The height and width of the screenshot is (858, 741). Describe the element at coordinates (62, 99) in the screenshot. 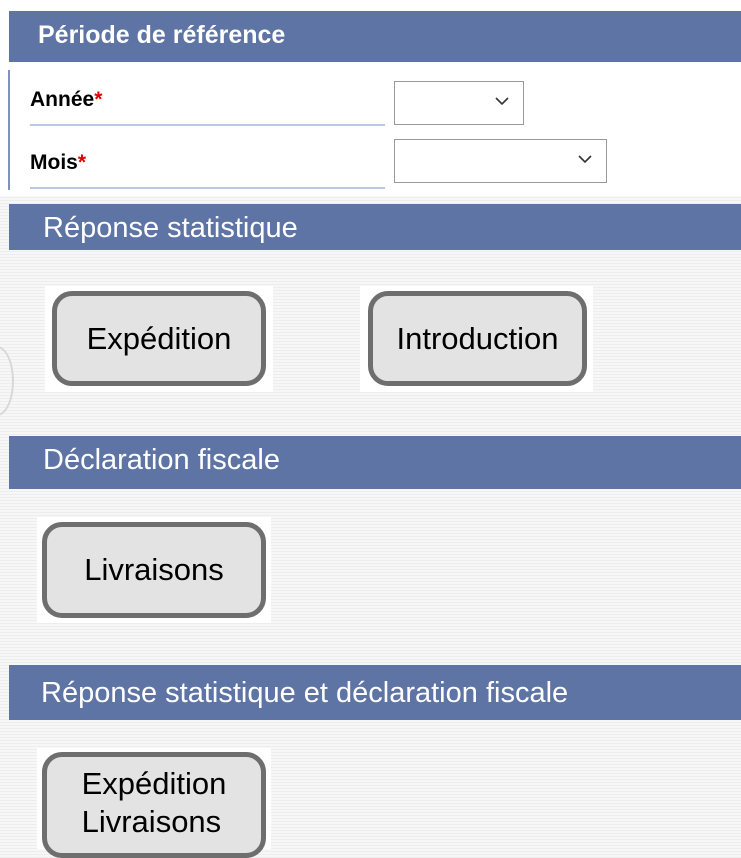

I see `annee-label-text: Année` at that location.